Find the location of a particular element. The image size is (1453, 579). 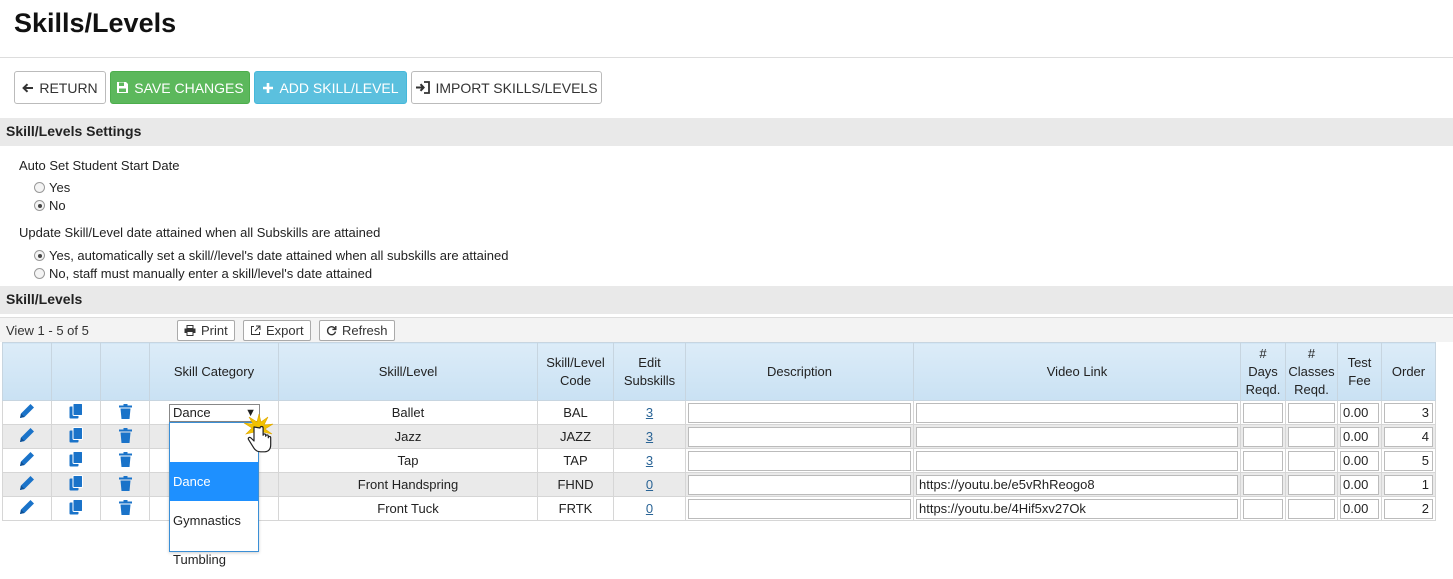

auto-start-yes-option: Yes is located at coordinates (52, 187).